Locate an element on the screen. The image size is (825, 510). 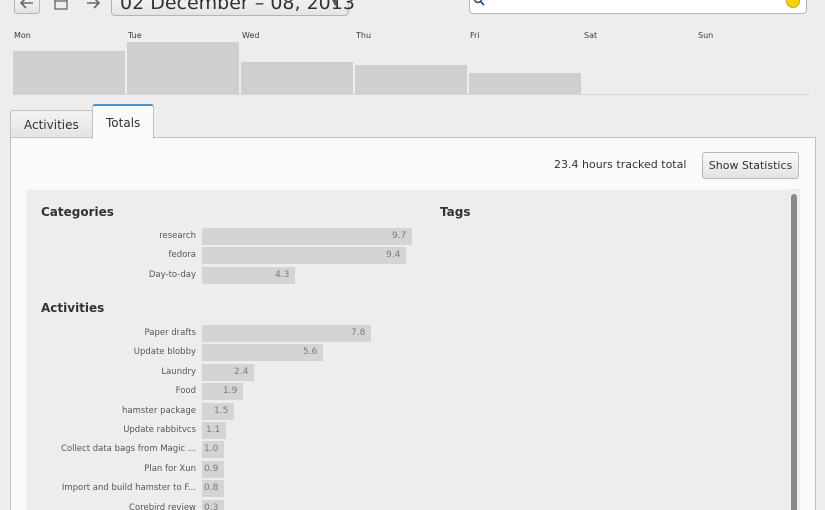
activity-label: Plan for Xun is located at coordinates (170, 468).